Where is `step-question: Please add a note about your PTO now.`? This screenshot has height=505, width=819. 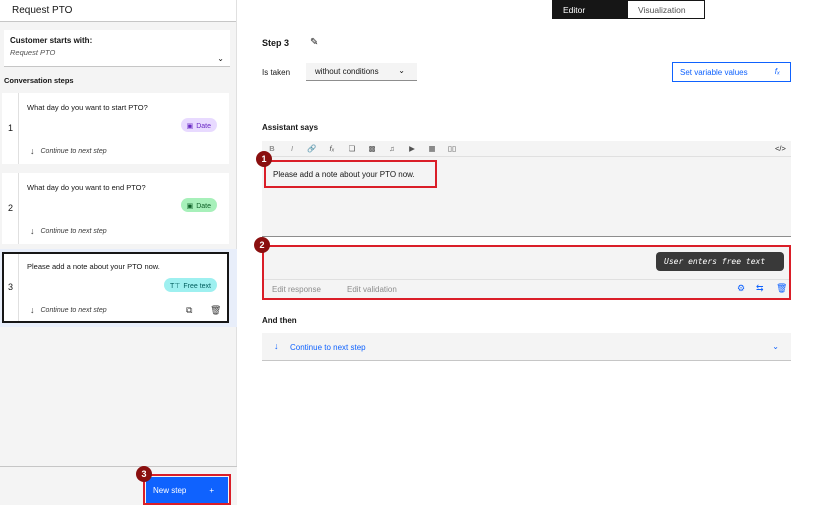 step-question: Please add a note about your PTO now. is located at coordinates (93, 266).